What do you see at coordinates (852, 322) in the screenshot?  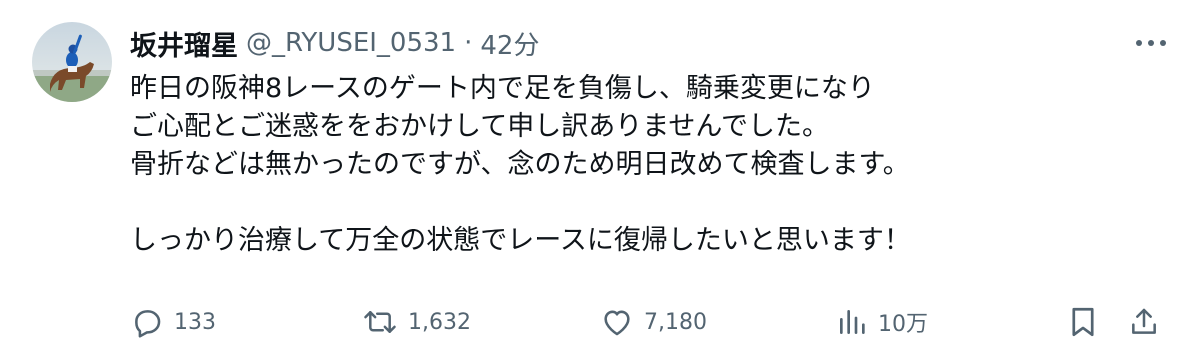 I see `views-icon` at bounding box center [852, 322].